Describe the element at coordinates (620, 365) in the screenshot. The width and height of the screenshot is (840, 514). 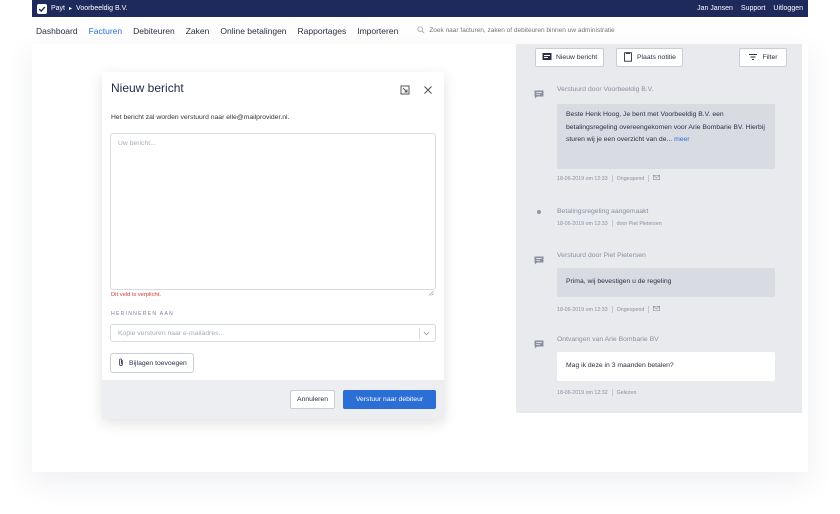
I see `event-message-text: Mag ik deze in 3 maanden betalen?` at that location.